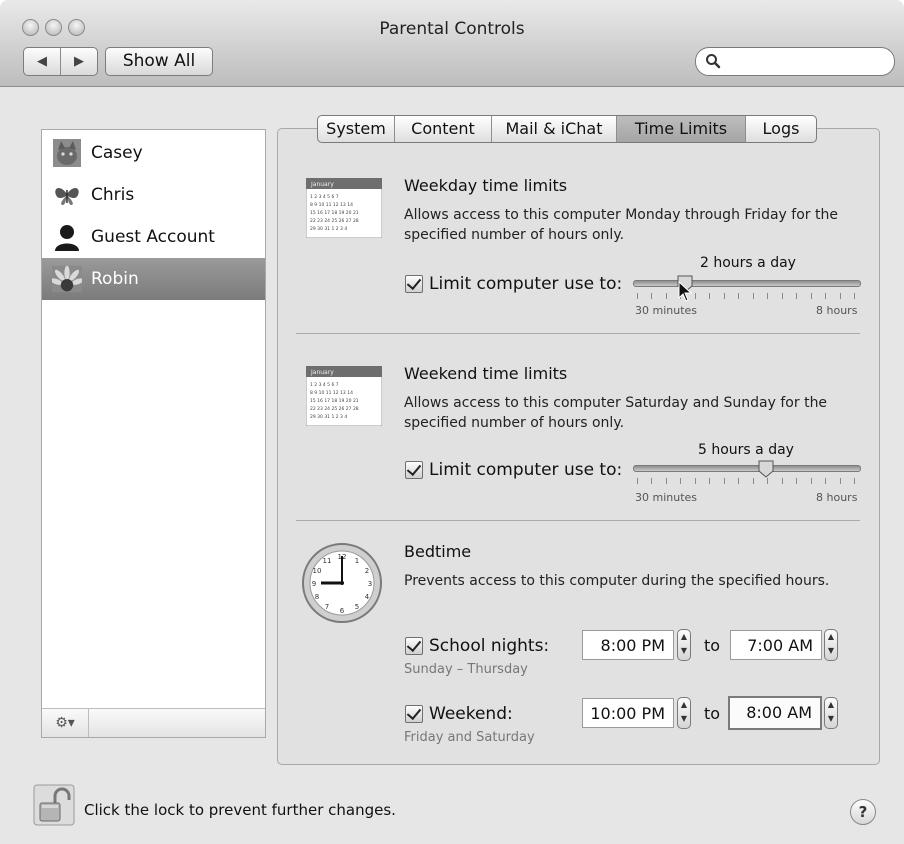  I want to click on svg-text: 11, so click(327, 561).